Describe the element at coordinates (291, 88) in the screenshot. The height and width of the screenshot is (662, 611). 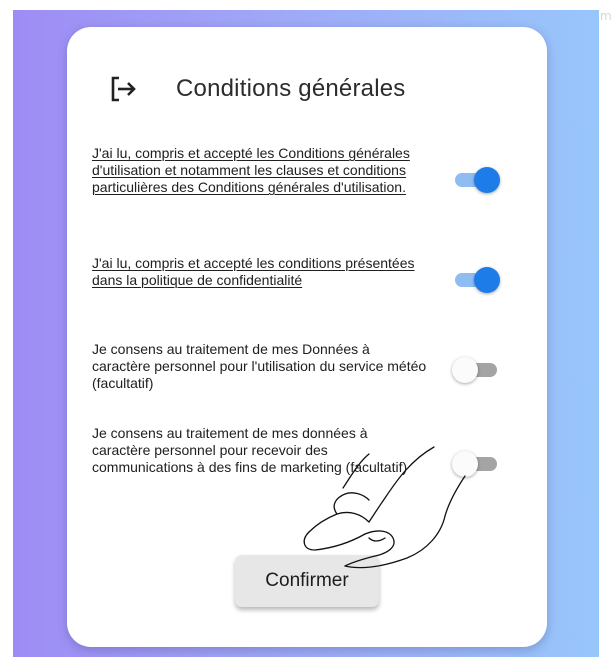
I see `page-title: Conditions générales` at that location.